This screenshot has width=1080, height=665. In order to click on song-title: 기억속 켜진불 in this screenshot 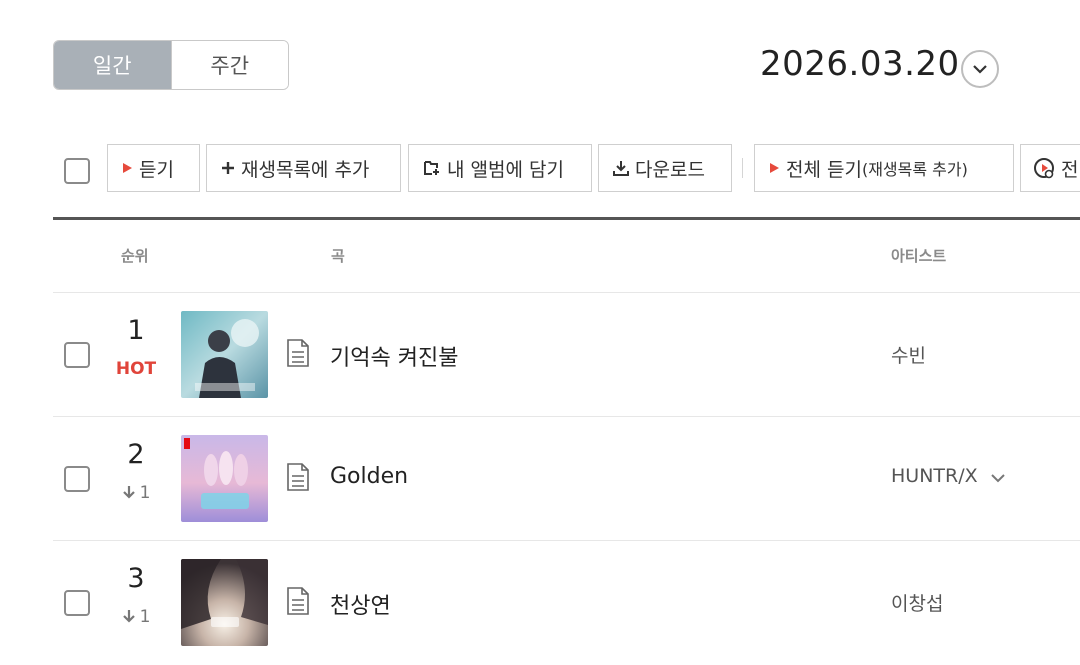, I will do `click(394, 356)`.